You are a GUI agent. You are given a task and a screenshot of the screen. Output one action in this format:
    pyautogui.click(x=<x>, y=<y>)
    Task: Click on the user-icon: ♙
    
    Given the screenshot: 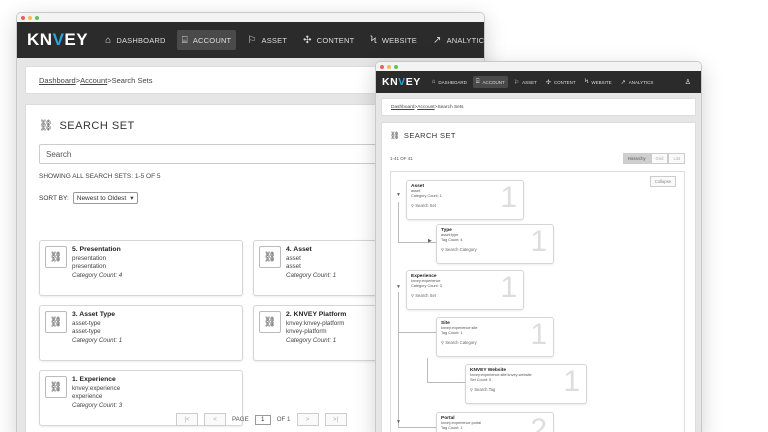 What is the action you would take?
    pyautogui.click(x=688, y=82)
    